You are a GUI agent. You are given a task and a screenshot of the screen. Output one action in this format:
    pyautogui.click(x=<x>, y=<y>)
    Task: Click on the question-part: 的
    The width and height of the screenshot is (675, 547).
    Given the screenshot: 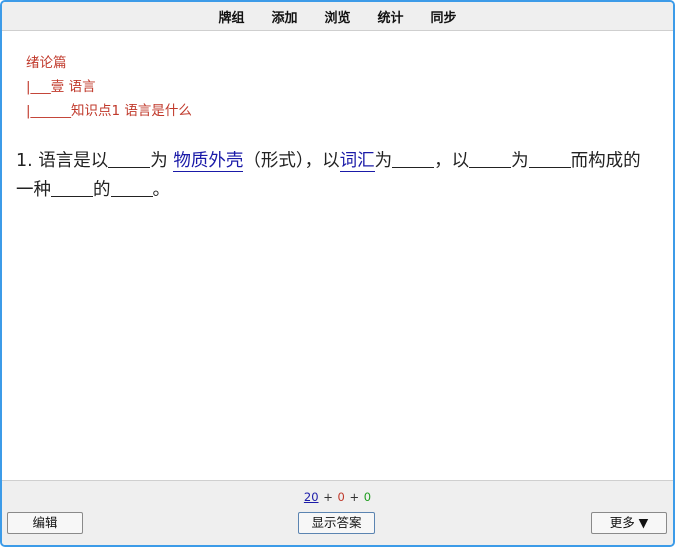 What is the action you would take?
    pyautogui.click(x=102, y=190)
    